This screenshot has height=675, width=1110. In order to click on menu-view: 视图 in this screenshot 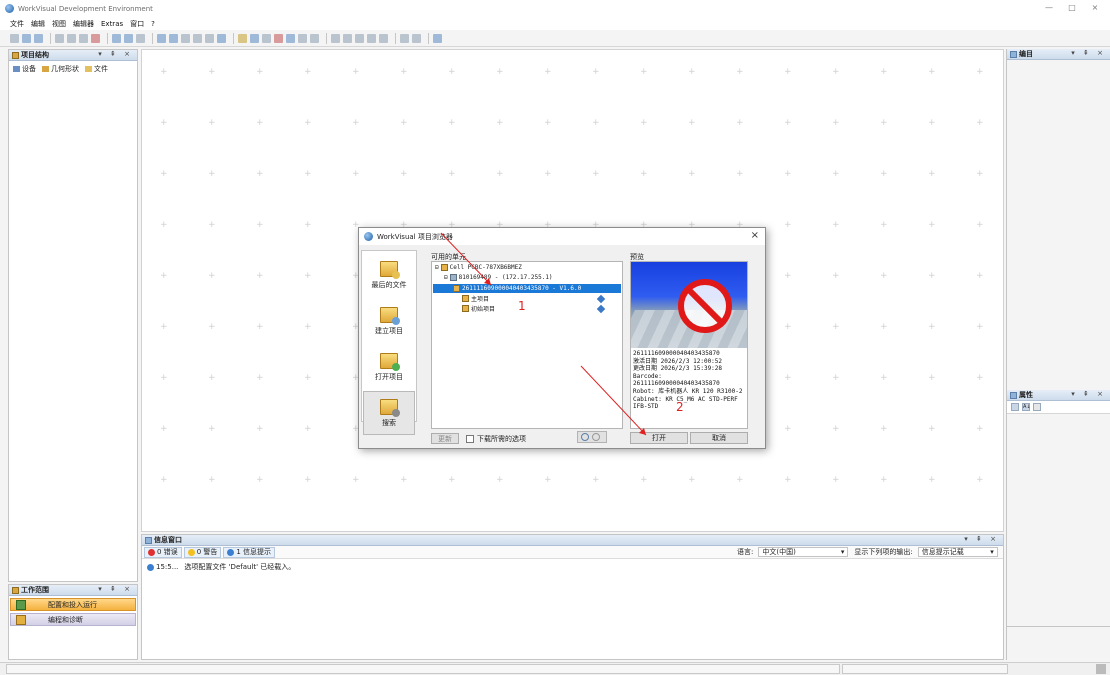, I will do `click(59, 24)`.